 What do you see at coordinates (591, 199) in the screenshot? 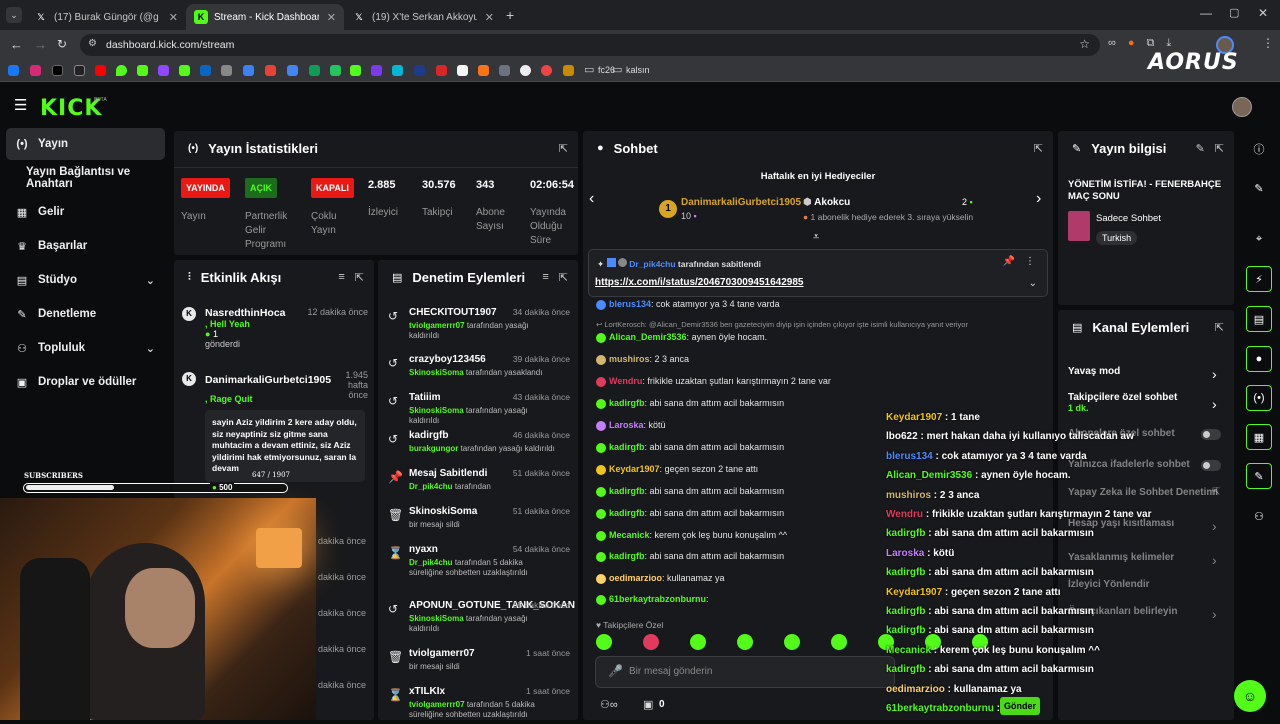
I see `prev-arrow-icon: ‹` at bounding box center [591, 199].